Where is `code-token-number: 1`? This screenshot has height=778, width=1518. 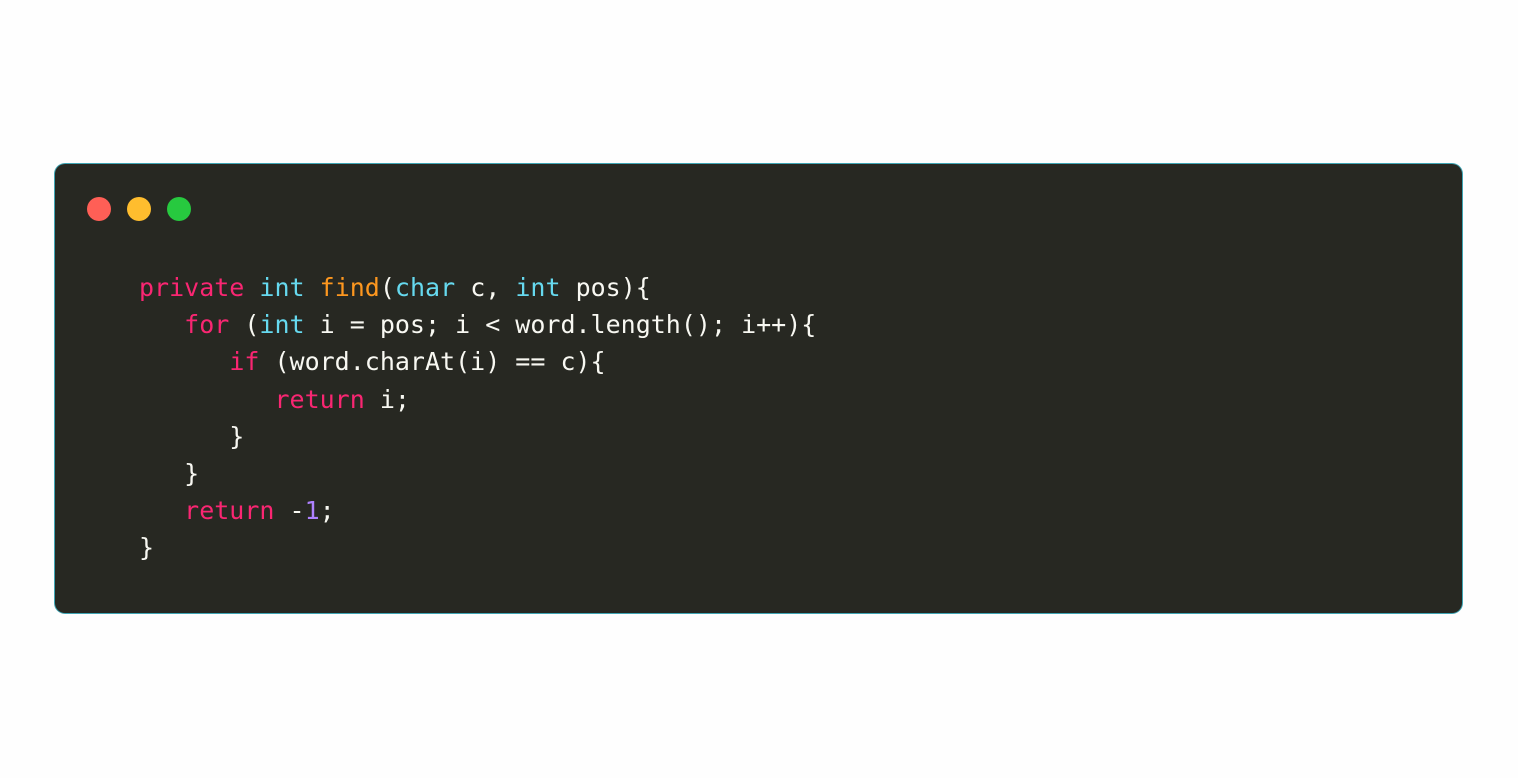 code-token-number: 1 is located at coordinates (312, 511).